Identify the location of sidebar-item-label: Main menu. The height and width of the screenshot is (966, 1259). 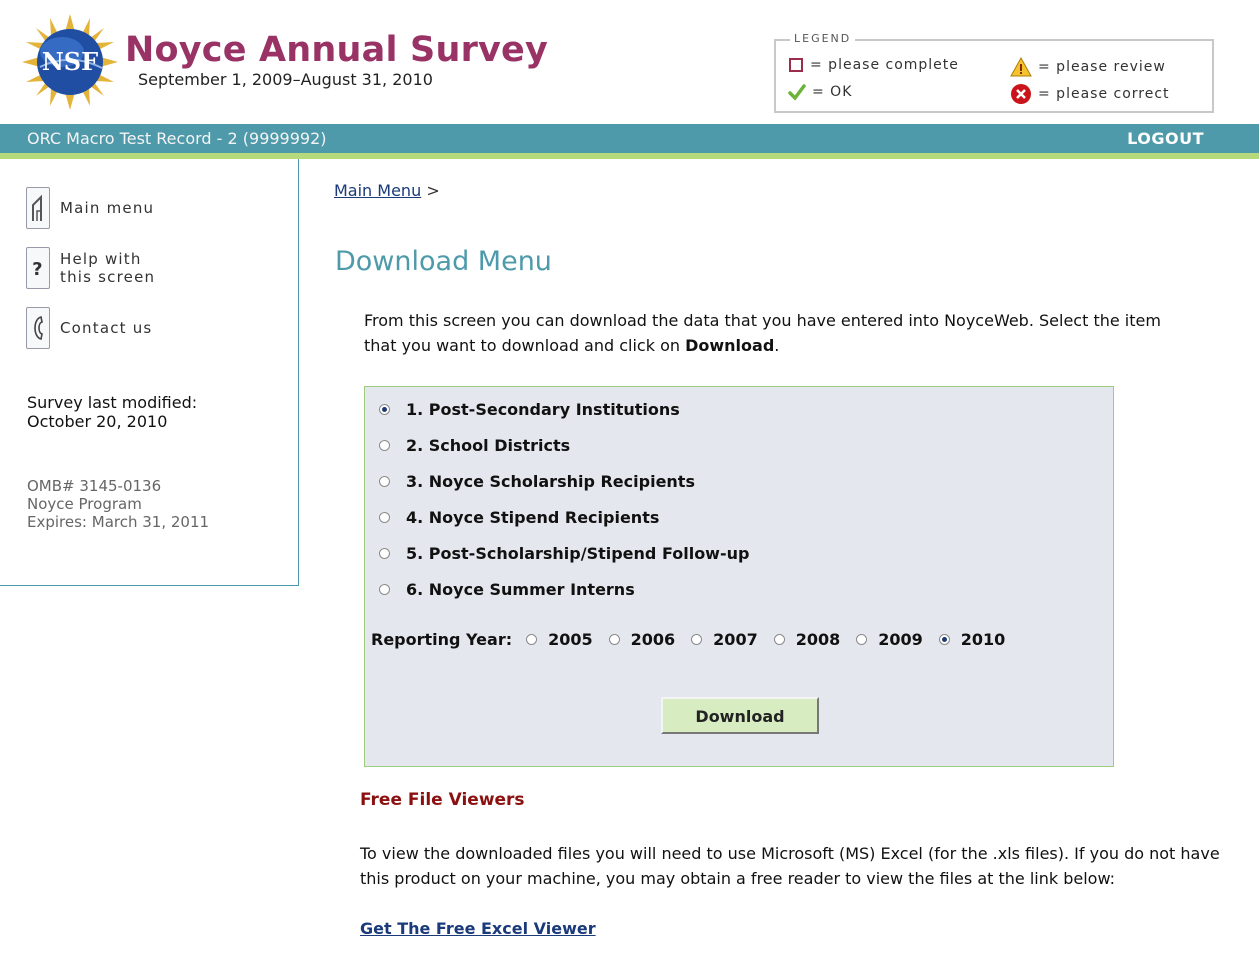
(107, 208).